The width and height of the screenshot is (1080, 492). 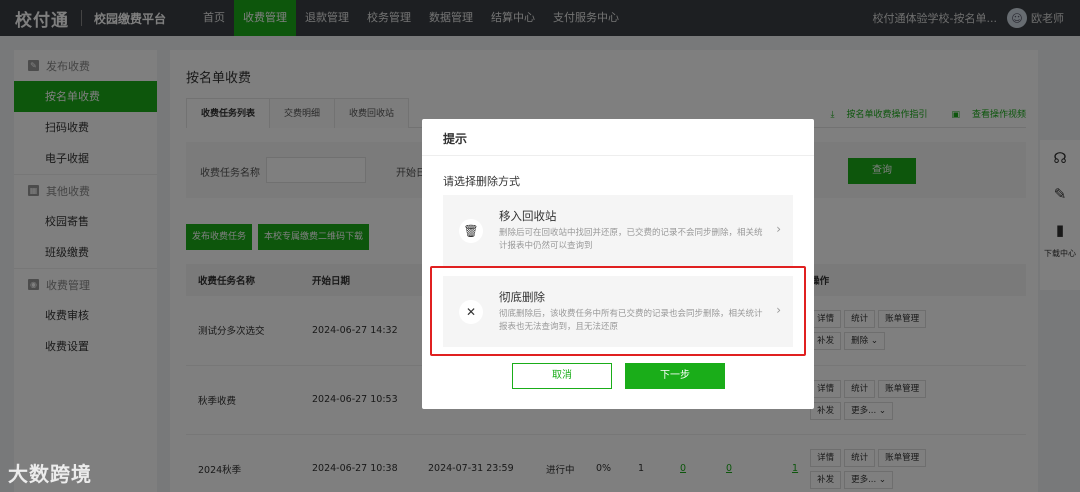 I want to click on highlight-box, so click(x=618, y=311).